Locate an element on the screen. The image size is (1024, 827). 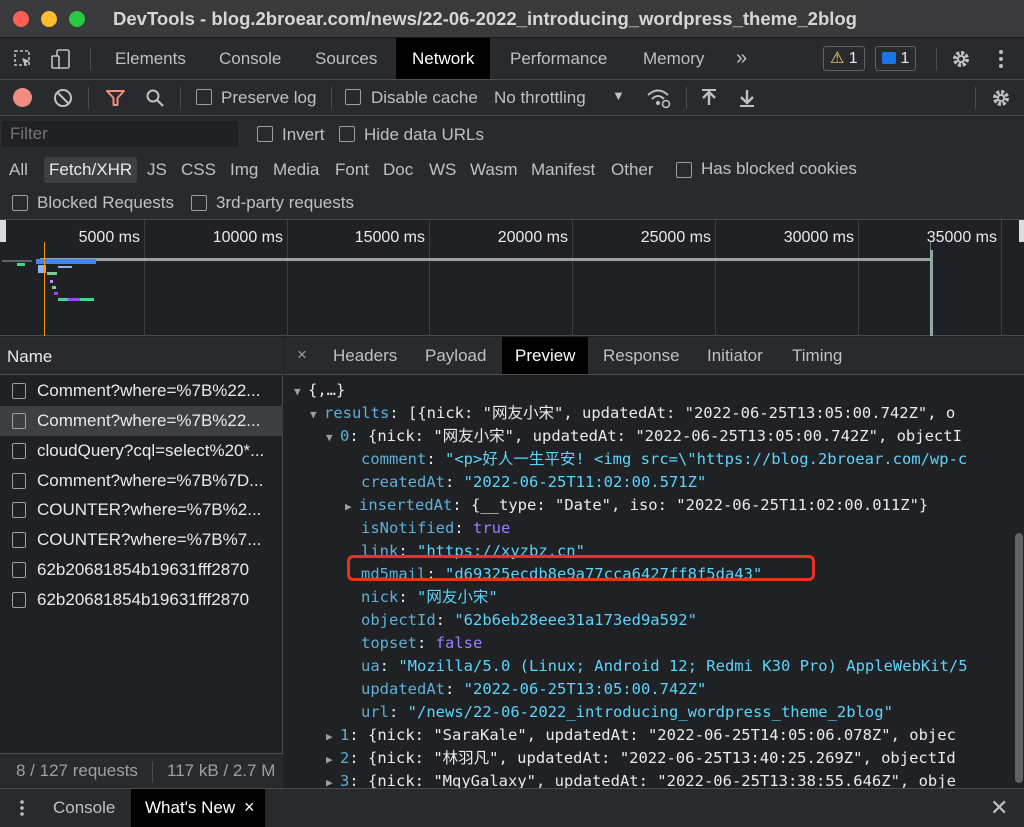
network-settings-gear-icon is located at coordinates (1001, 98).